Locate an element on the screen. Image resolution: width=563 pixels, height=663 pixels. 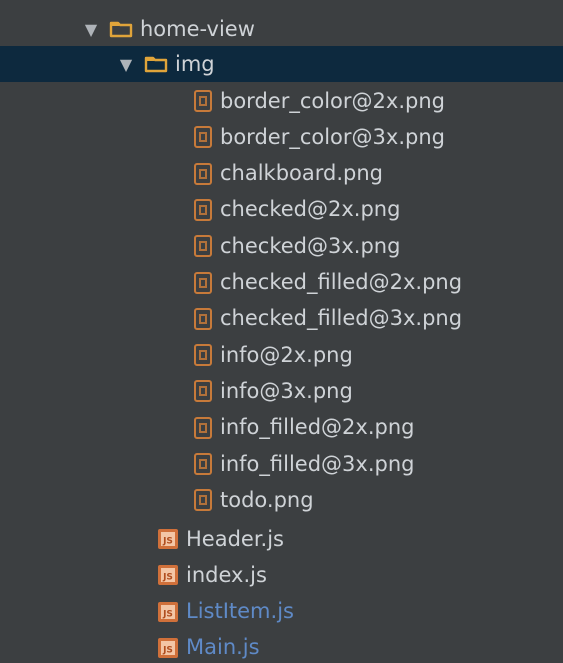
tree-file-image: checked@3x.png is located at coordinates (281, 246).